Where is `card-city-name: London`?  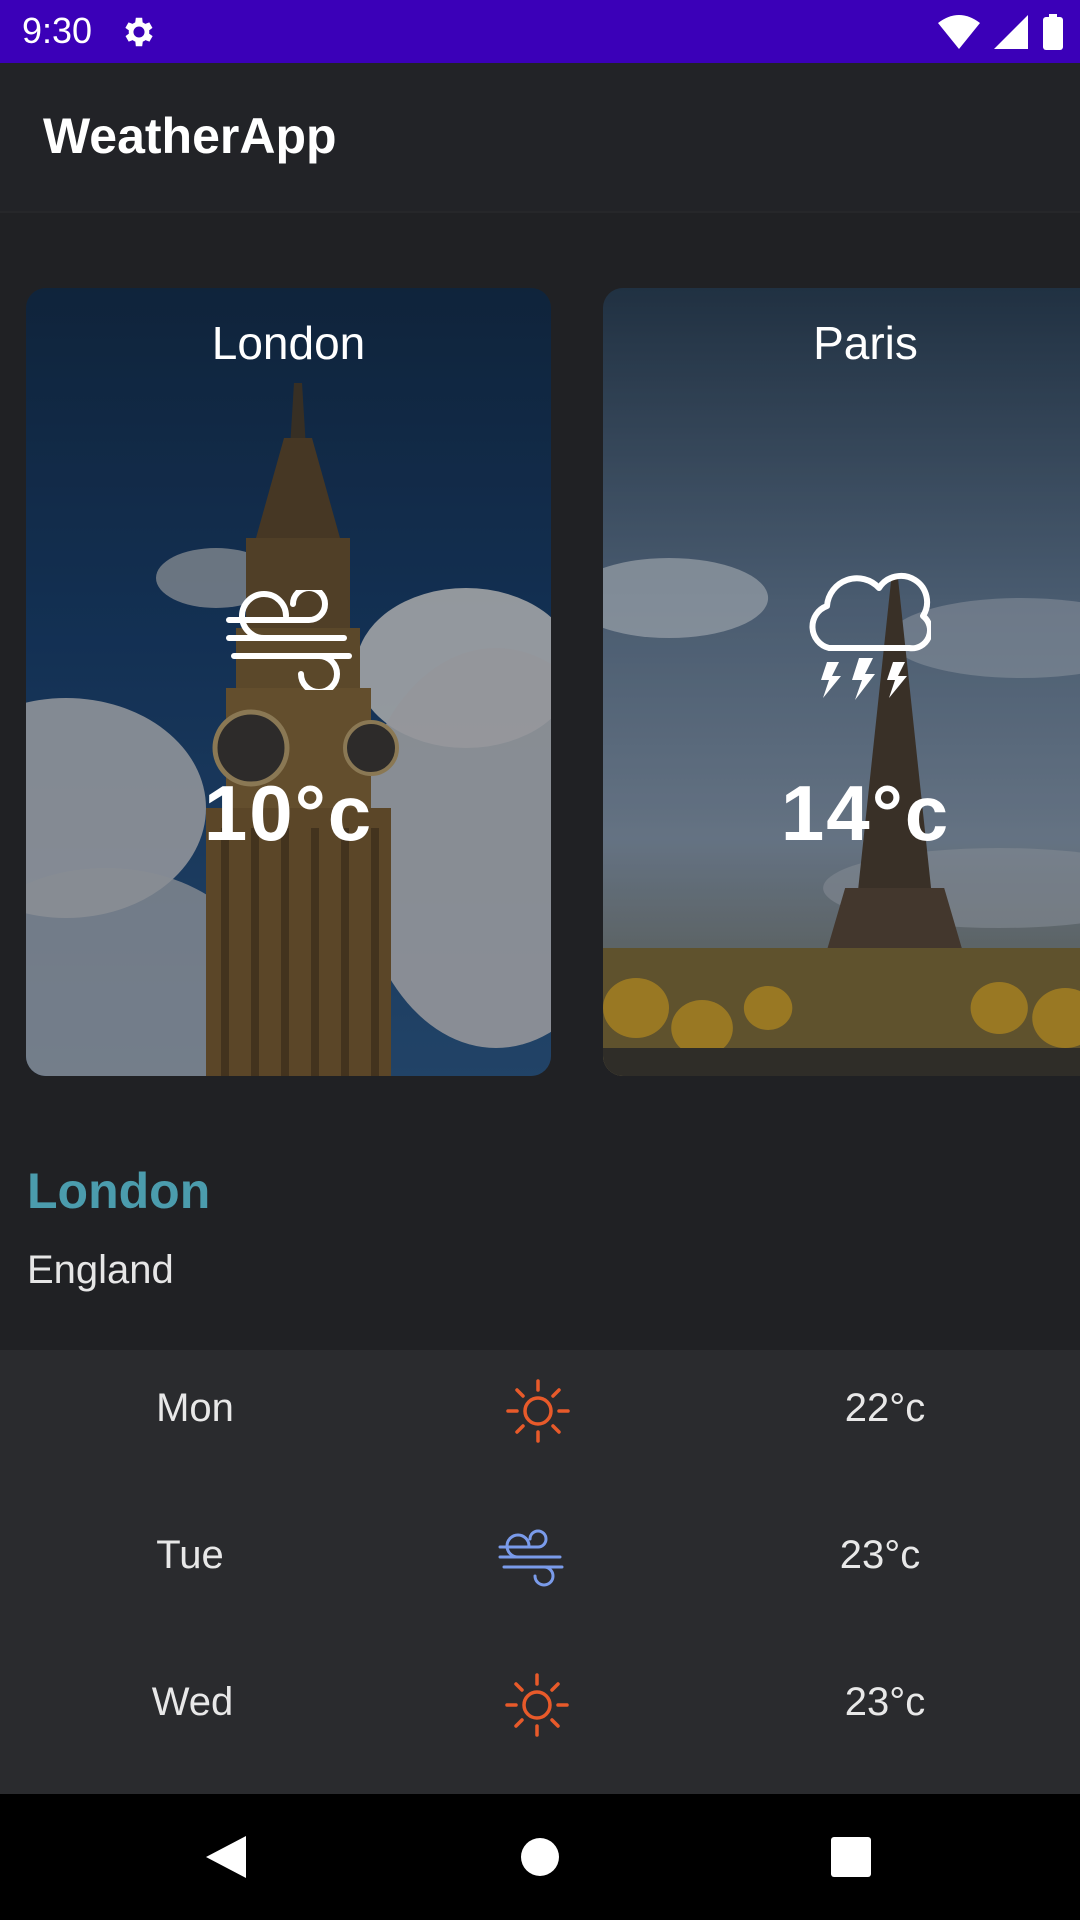
card-city-name: London is located at coordinates (288, 343).